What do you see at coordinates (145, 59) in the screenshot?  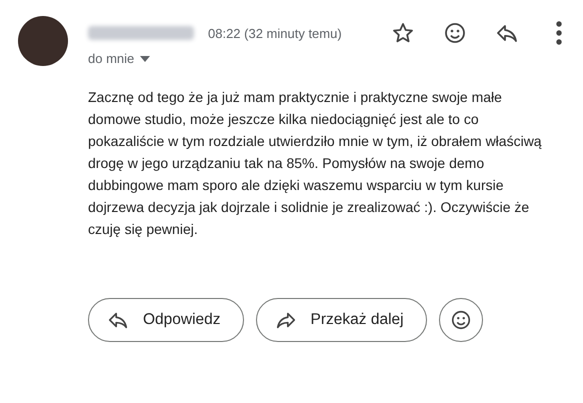 I see `caret-icon` at bounding box center [145, 59].